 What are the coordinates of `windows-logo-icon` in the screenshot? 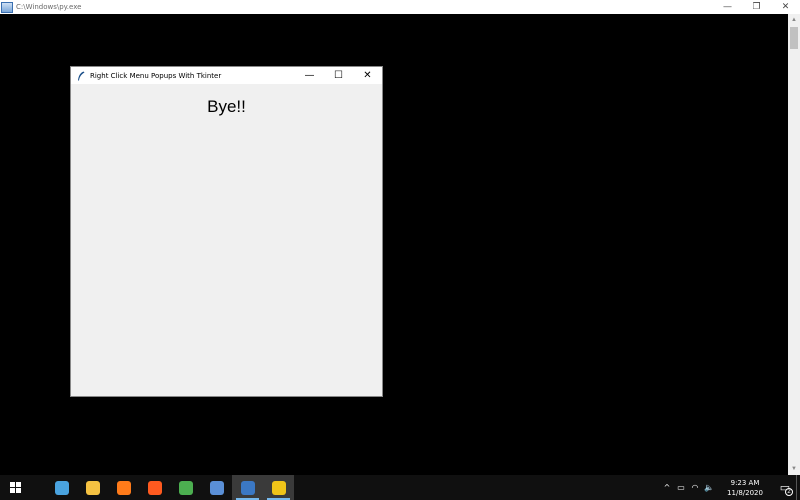 It's located at (15, 487).